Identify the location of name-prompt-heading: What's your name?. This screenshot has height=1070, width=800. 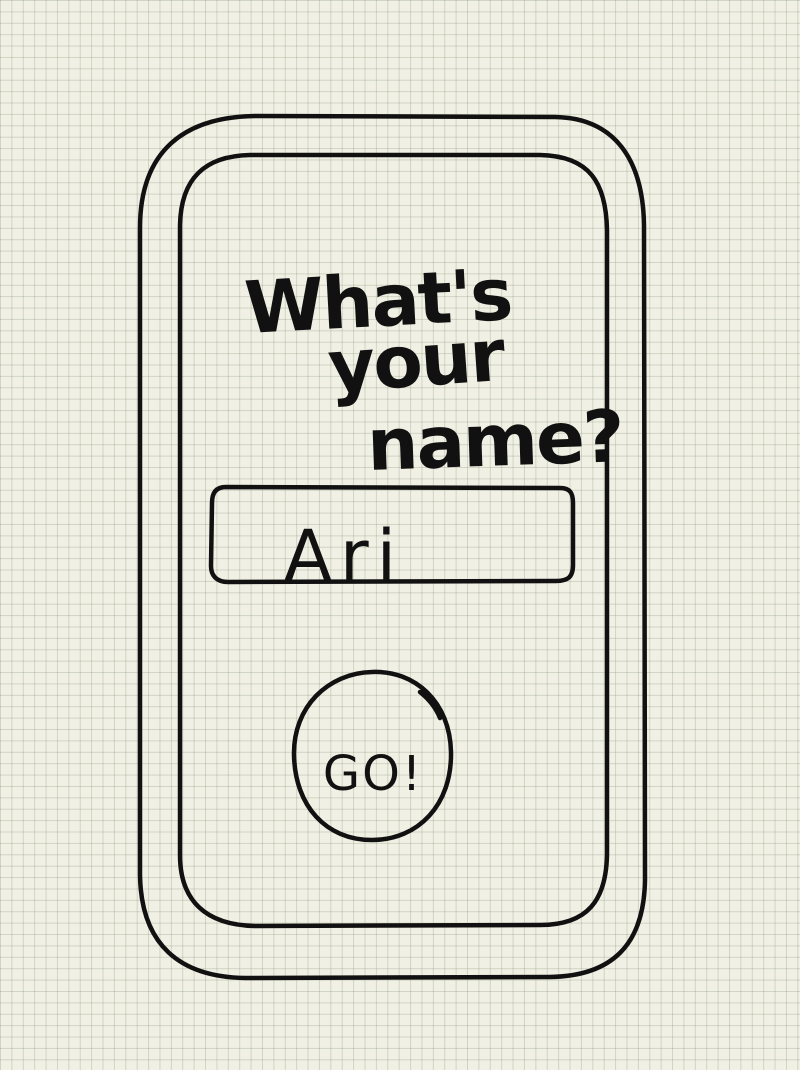
(432, 369).